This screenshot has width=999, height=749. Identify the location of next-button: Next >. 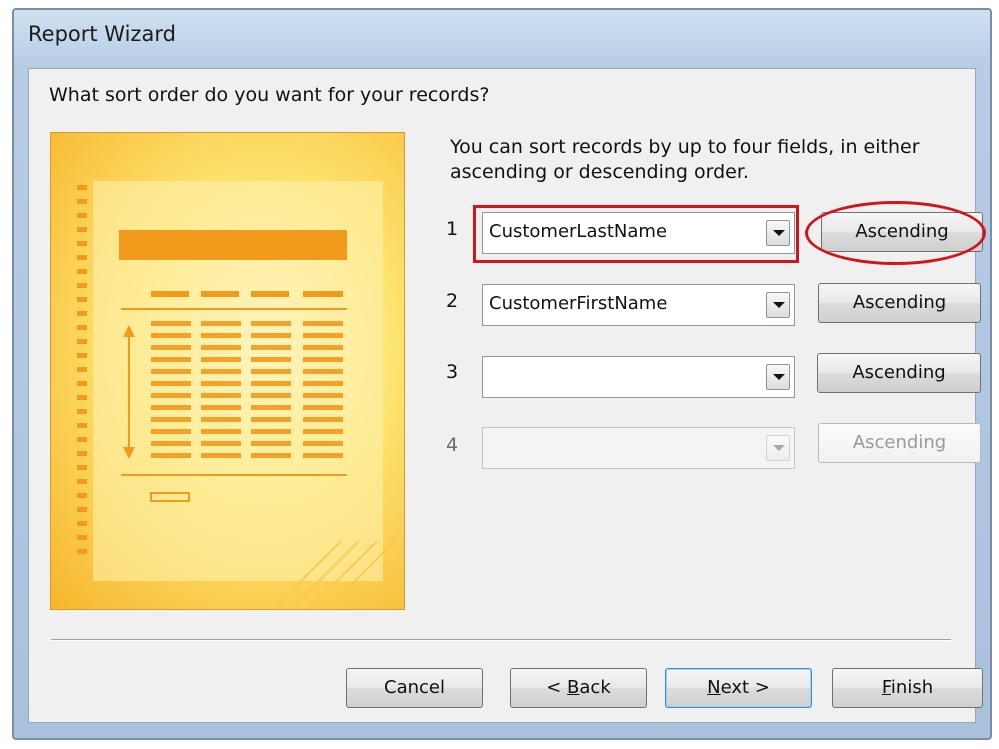
(738, 688).